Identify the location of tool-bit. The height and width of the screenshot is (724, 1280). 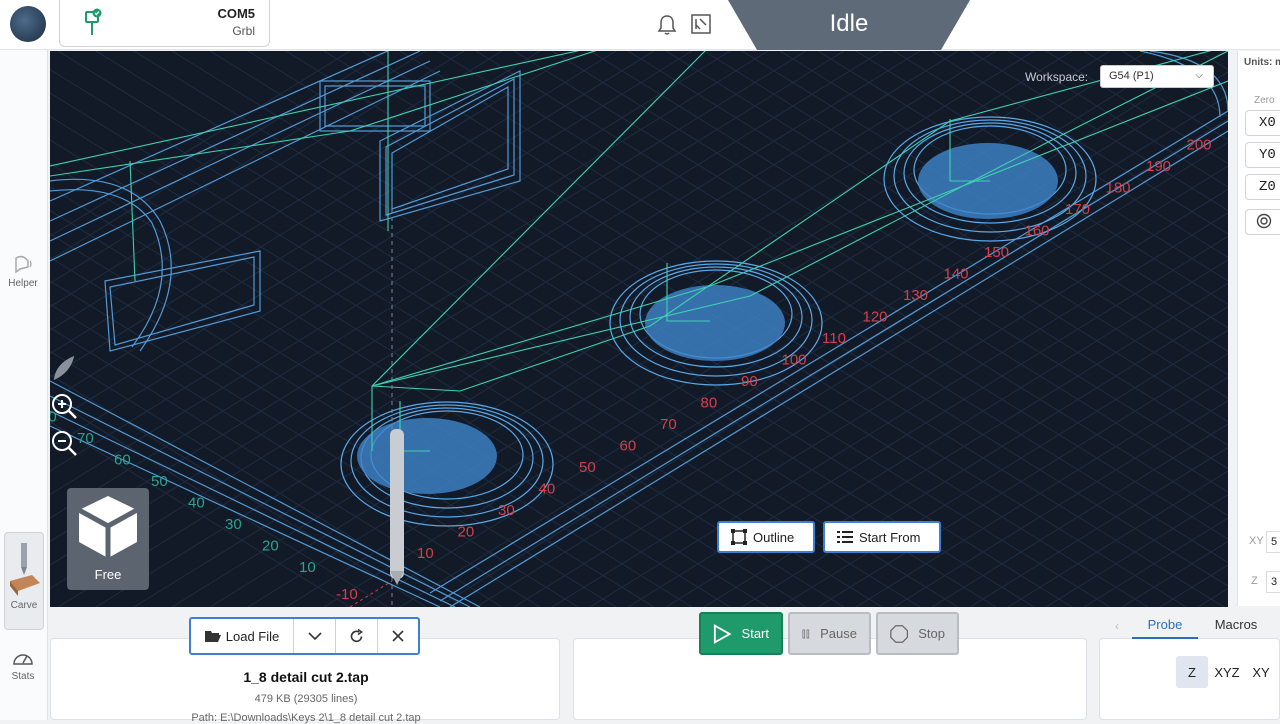
(397, 507).